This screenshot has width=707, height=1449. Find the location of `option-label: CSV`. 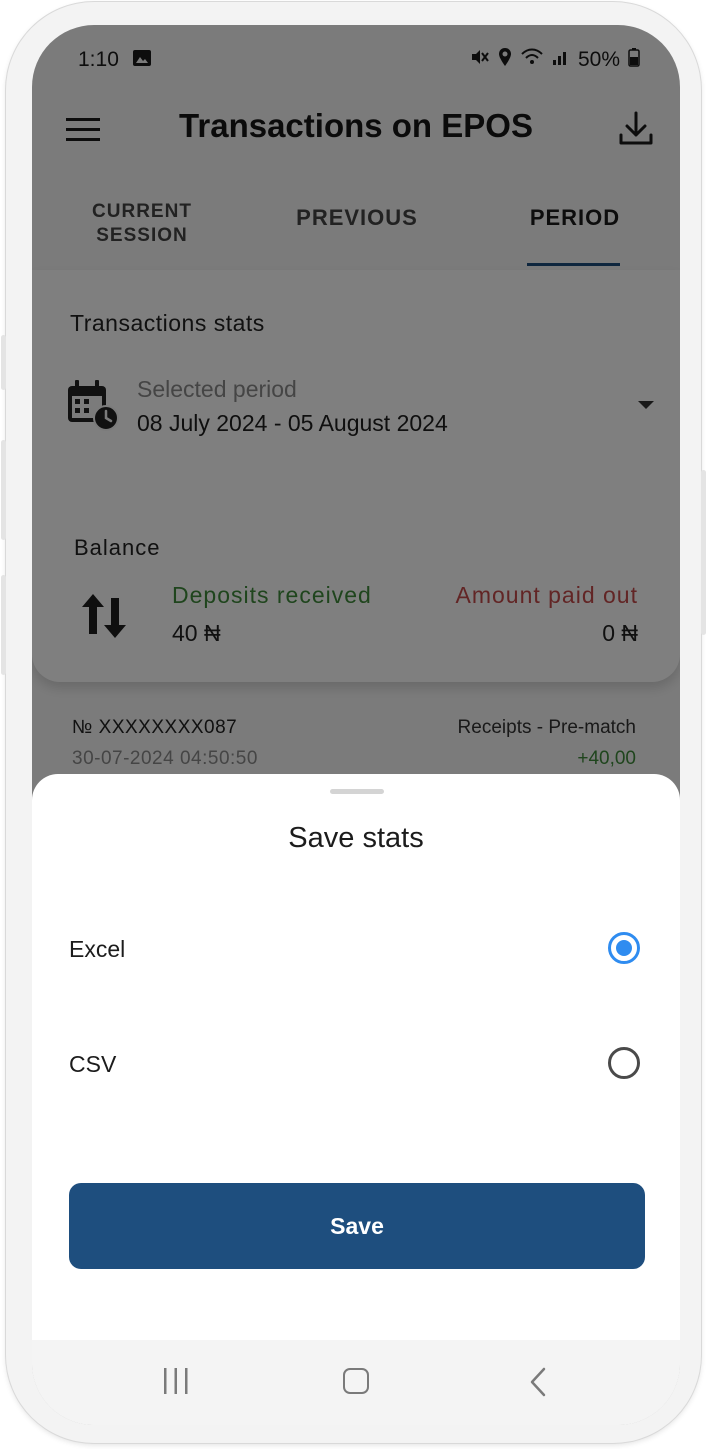

option-label: CSV is located at coordinates (93, 1064).